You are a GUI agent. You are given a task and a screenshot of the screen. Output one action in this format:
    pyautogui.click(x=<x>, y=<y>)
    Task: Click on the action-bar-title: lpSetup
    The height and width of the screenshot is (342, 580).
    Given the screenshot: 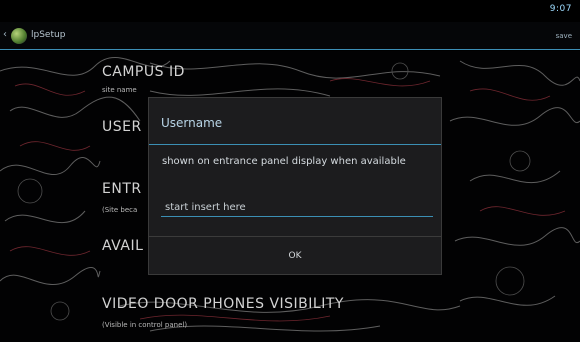 What is the action you would take?
    pyautogui.click(x=48, y=35)
    